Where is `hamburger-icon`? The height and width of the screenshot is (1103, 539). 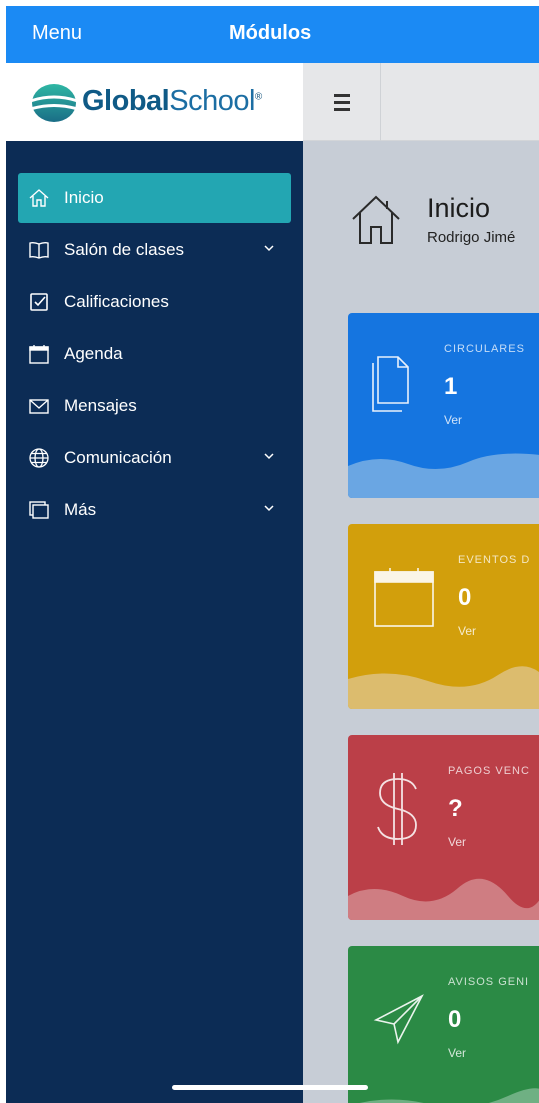
hamburger-icon is located at coordinates (341, 102).